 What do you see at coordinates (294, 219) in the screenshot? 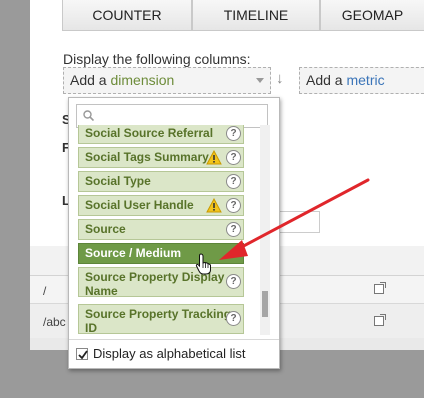
I see `annotation-arrow` at bounding box center [294, 219].